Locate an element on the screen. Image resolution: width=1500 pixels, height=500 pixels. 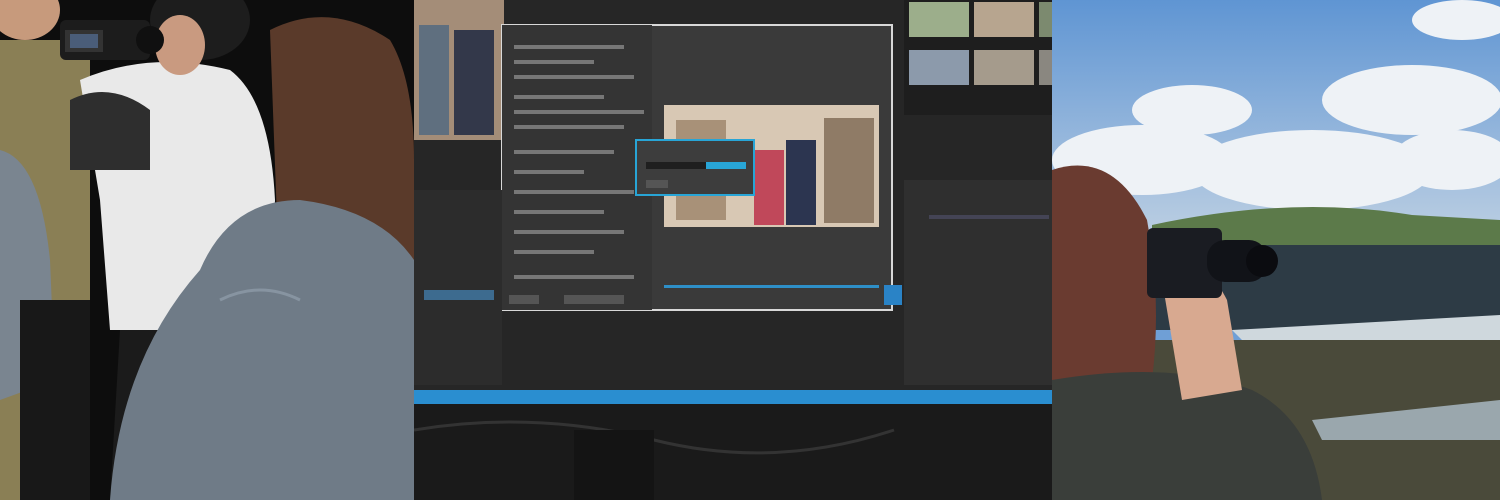
timeline-slider is located at coordinates (771, 286).